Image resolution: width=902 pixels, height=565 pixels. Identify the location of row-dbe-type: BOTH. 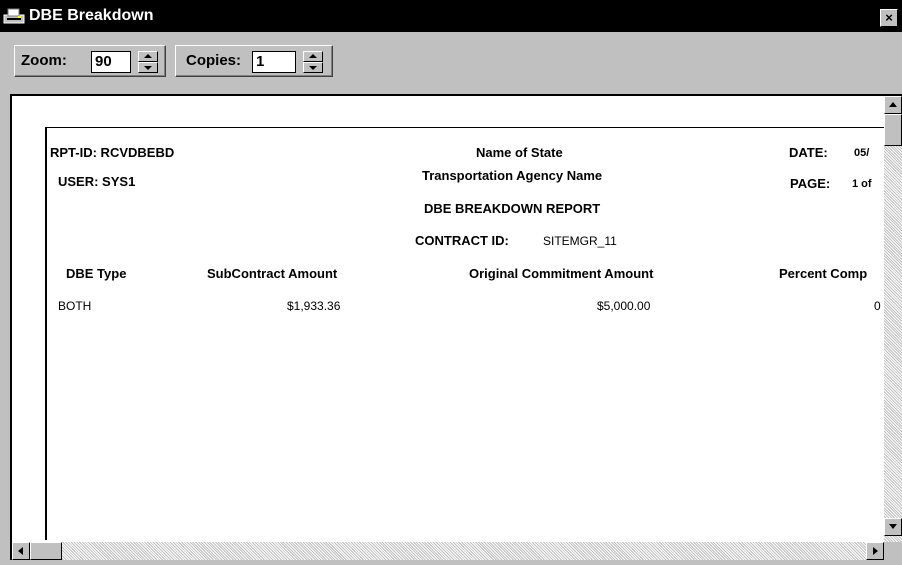
(75, 306).